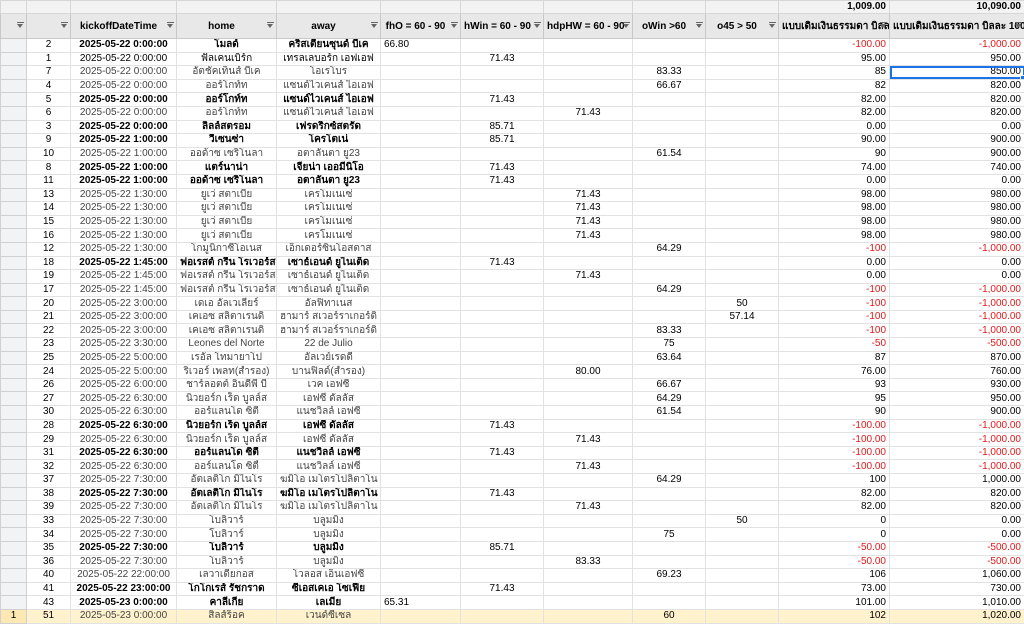 The width and height of the screenshot is (1024, 631). What do you see at coordinates (48, 507) in the screenshot?
I see `cell-idx: 39` at bounding box center [48, 507].